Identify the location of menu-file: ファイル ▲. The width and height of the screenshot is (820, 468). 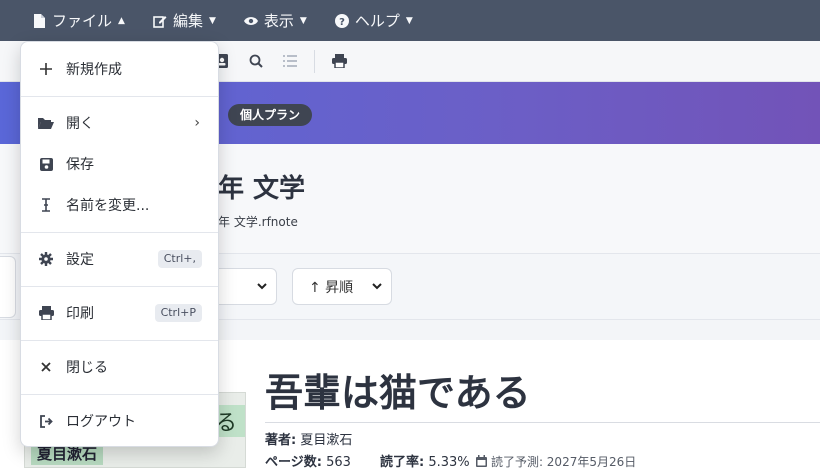
(78, 20).